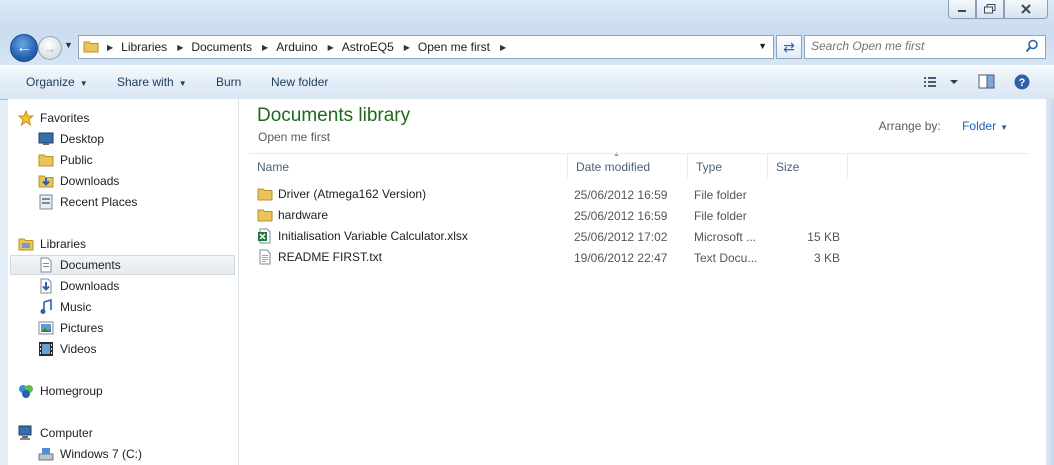 This screenshot has width=1054, height=465. Describe the element at coordinates (621, 237) in the screenshot. I see `file-date: 25/06/2012 17:02` at that location.